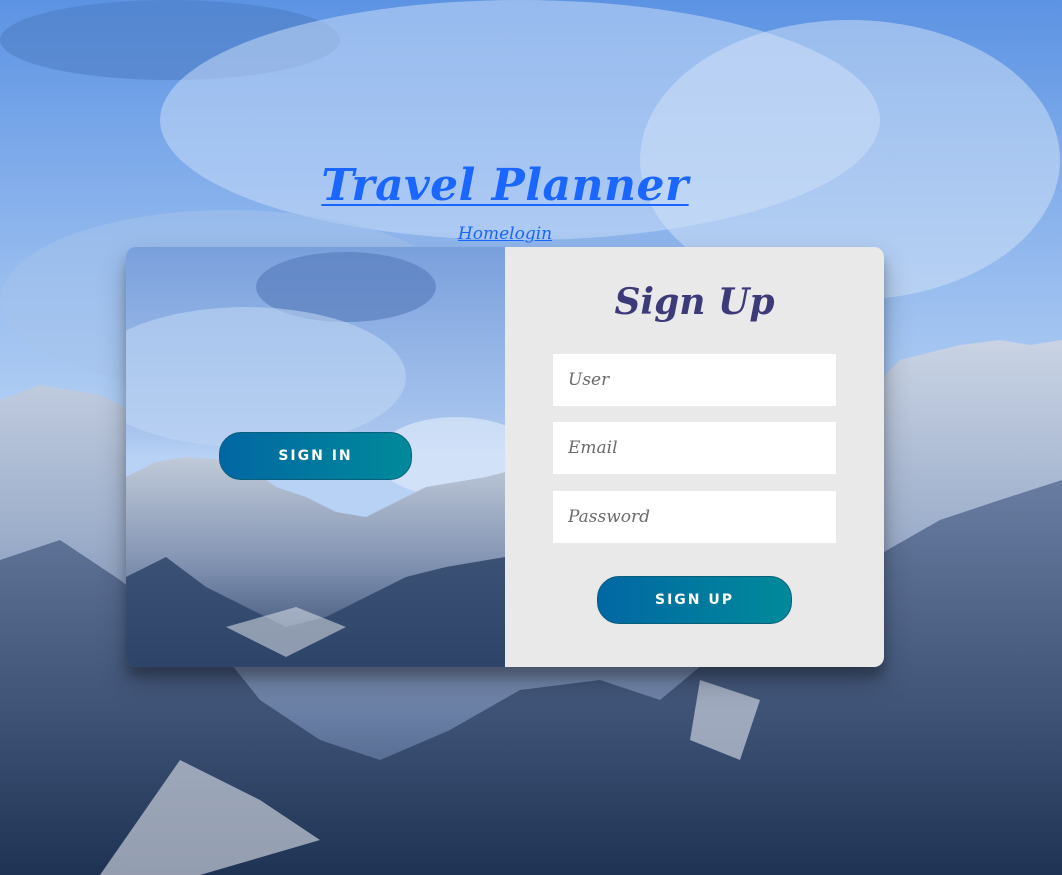 This screenshot has width=1062, height=875. Describe the element at coordinates (505, 234) in the screenshot. I see `home-login-link: Homelogin` at that location.